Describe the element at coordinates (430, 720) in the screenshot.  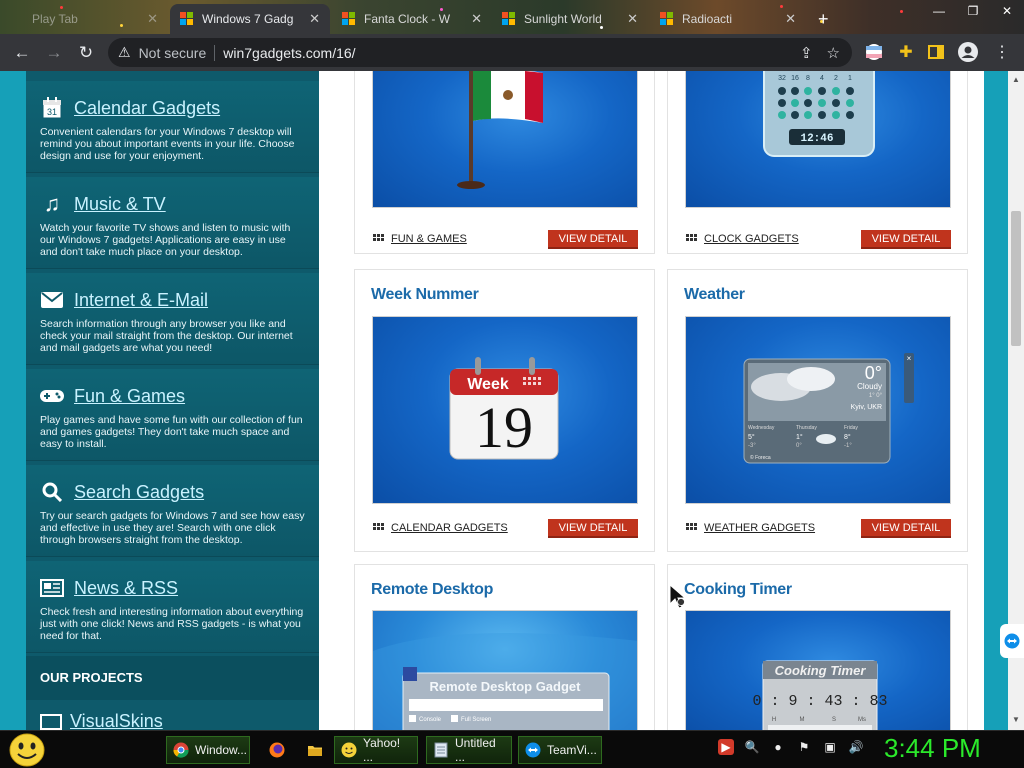
I see `svg-text: Console` at that location.